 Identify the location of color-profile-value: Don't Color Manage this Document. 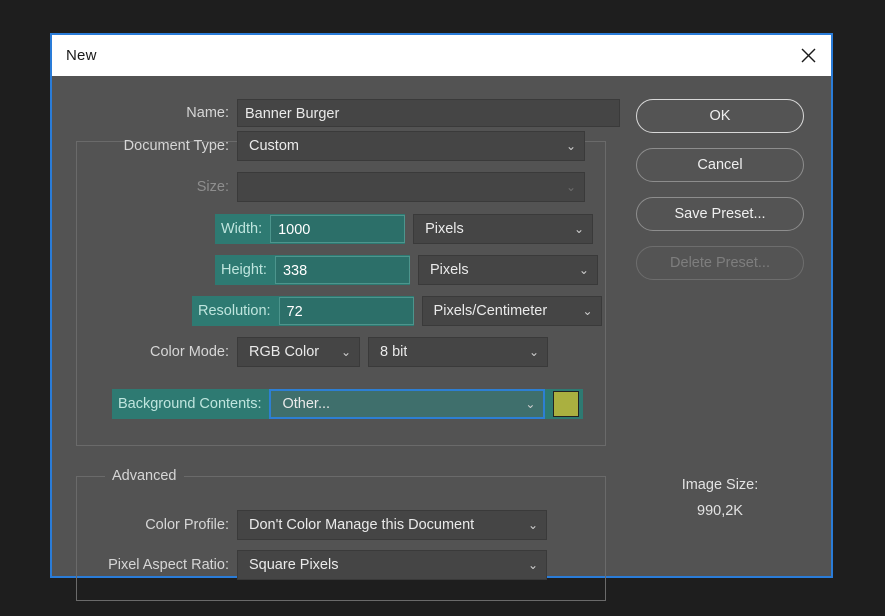
(362, 525).